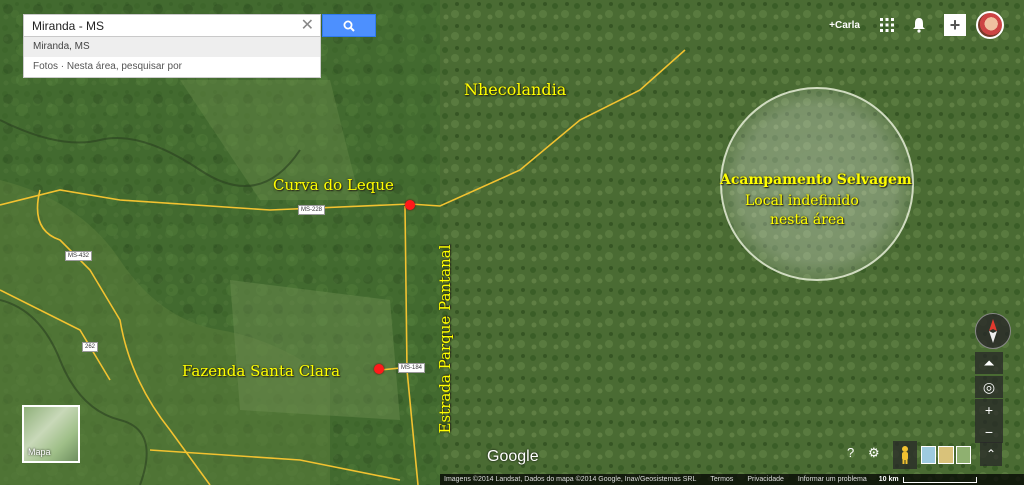  I want to click on location-target-icon: ◎, so click(989, 387).